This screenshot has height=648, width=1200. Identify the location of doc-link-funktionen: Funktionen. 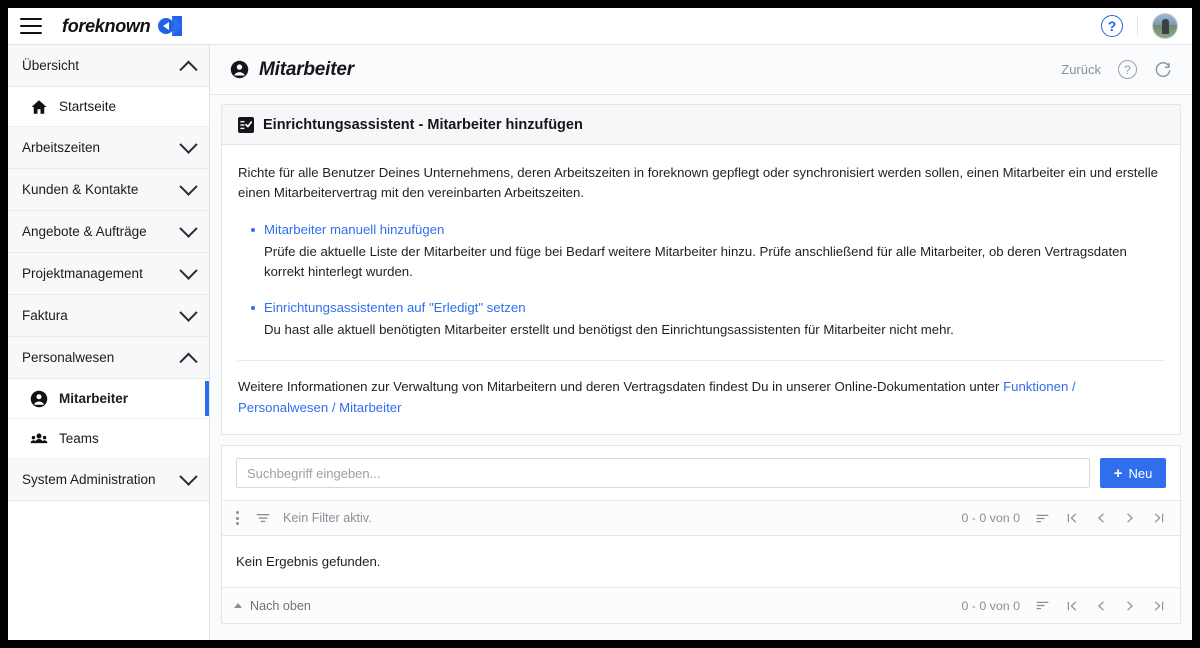
(1035, 386).